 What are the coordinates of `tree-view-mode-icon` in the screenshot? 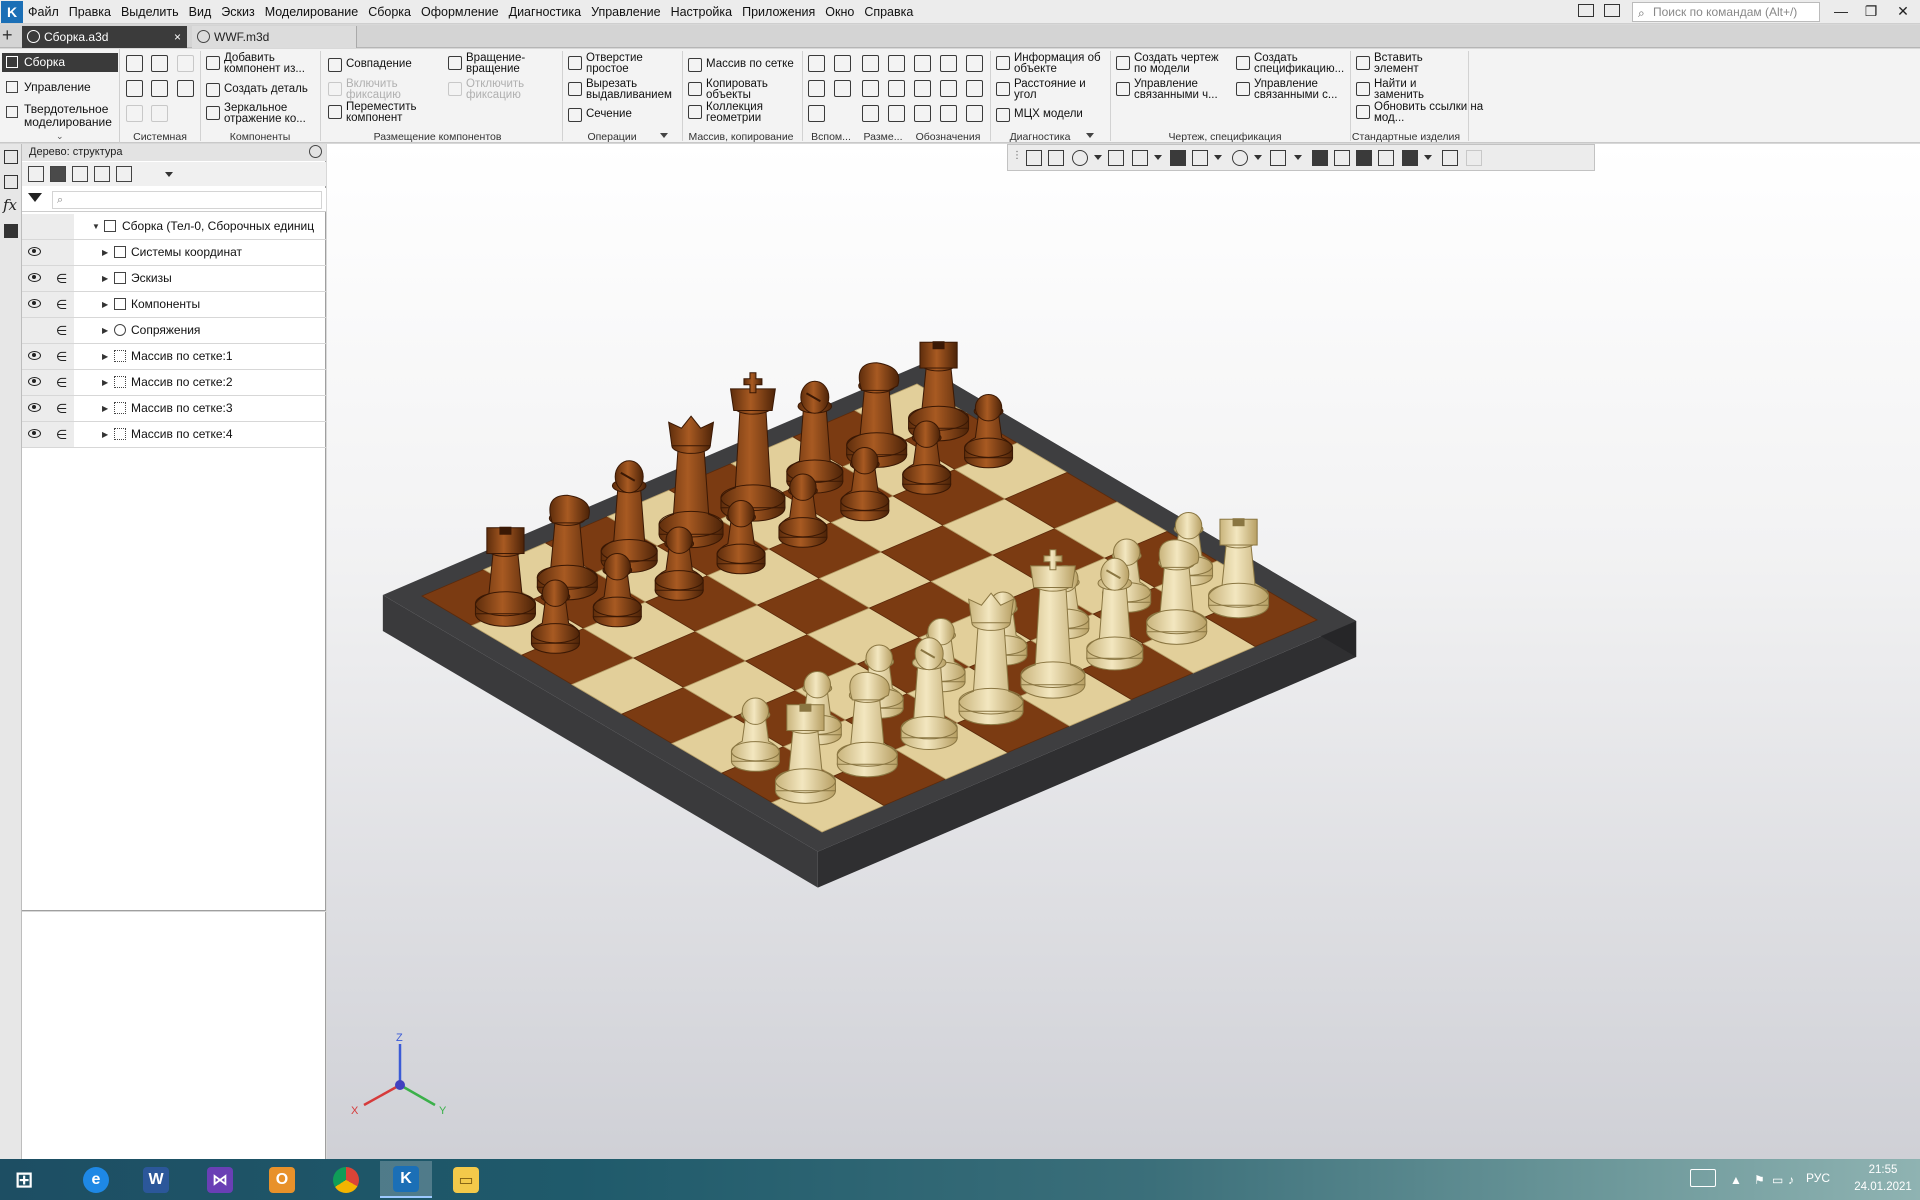 It's located at (58, 174).